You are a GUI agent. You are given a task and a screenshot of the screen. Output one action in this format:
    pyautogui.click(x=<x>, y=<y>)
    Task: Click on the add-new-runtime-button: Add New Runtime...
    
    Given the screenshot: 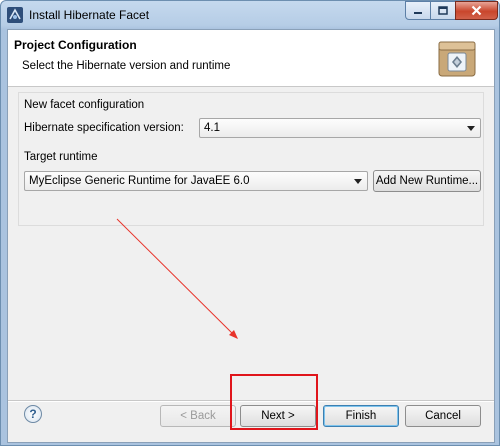 What is the action you would take?
    pyautogui.click(x=427, y=181)
    